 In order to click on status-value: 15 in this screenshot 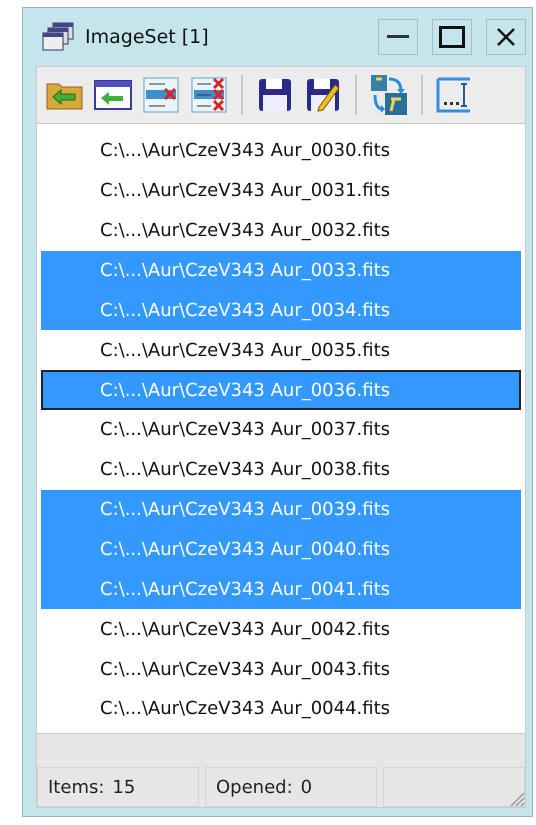, I will do `click(124, 787)`.